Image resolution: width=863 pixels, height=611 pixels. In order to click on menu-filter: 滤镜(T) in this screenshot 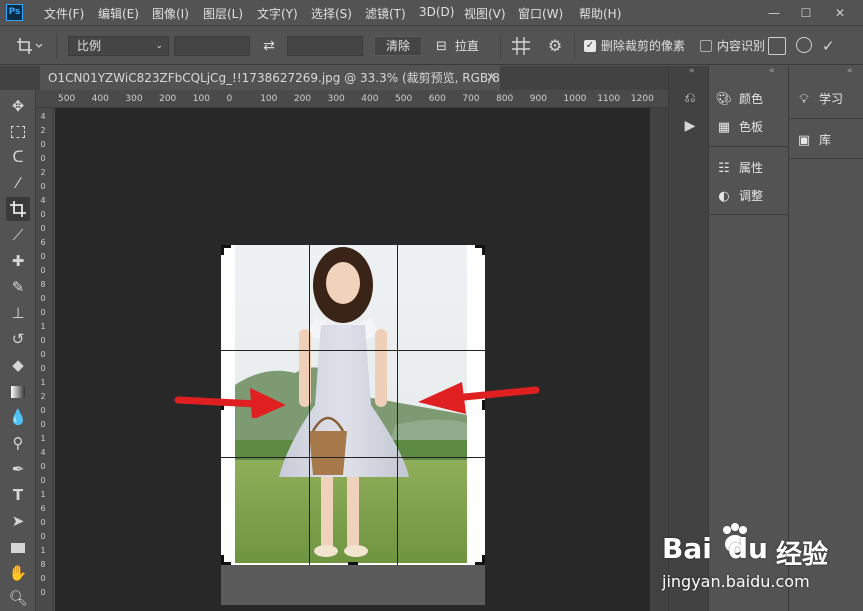, I will do `click(385, 13)`.